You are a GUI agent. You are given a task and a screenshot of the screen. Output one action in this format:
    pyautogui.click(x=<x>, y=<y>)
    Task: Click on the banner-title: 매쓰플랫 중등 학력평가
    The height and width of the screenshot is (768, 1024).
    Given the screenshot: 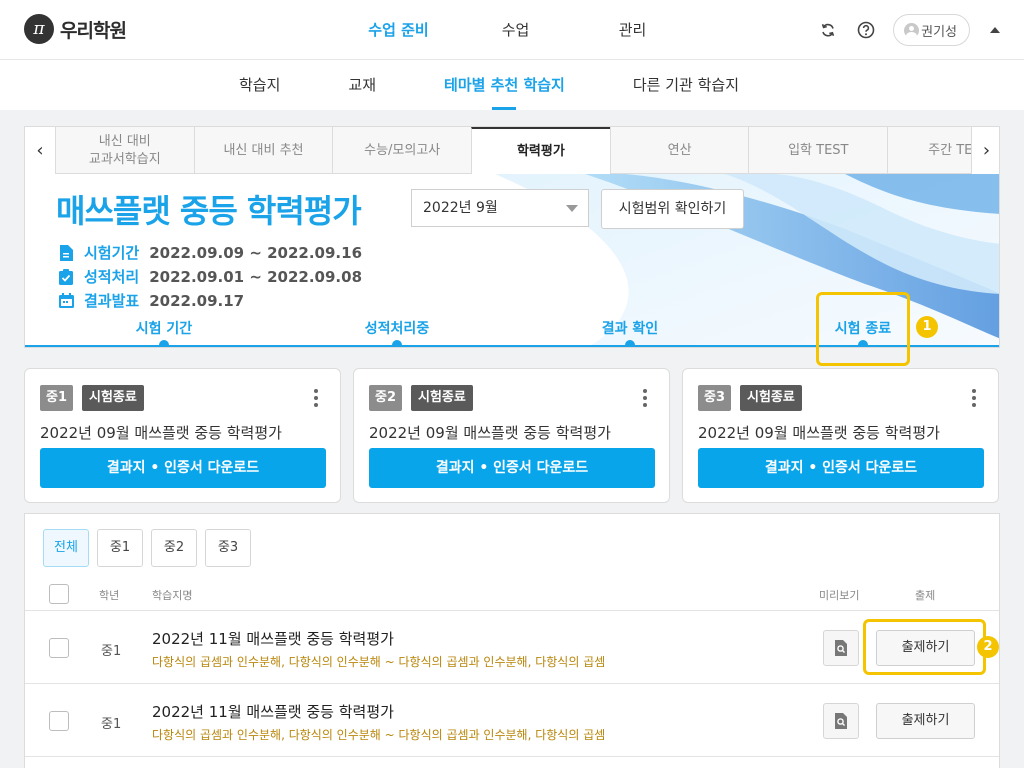 What is the action you would take?
    pyautogui.click(x=209, y=211)
    